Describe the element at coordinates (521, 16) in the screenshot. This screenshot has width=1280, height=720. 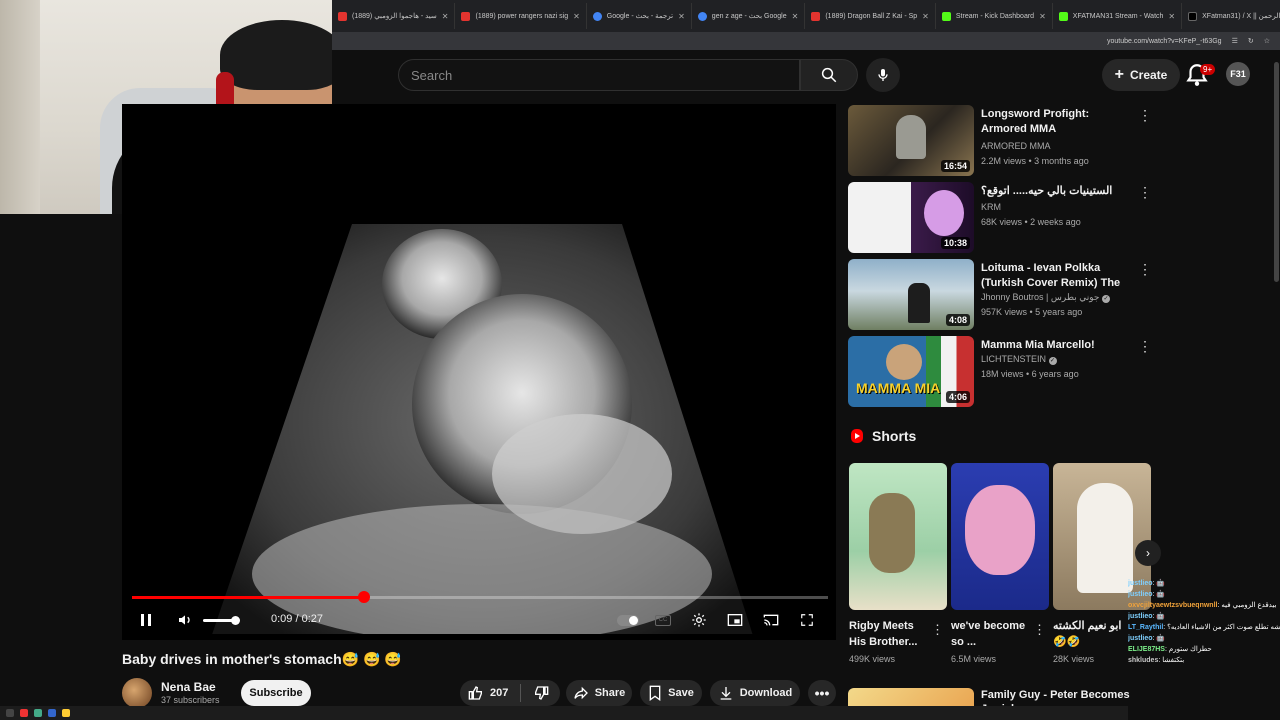
I see `browser-tab: (1889) power rangers nazi sig ✕` at that location.